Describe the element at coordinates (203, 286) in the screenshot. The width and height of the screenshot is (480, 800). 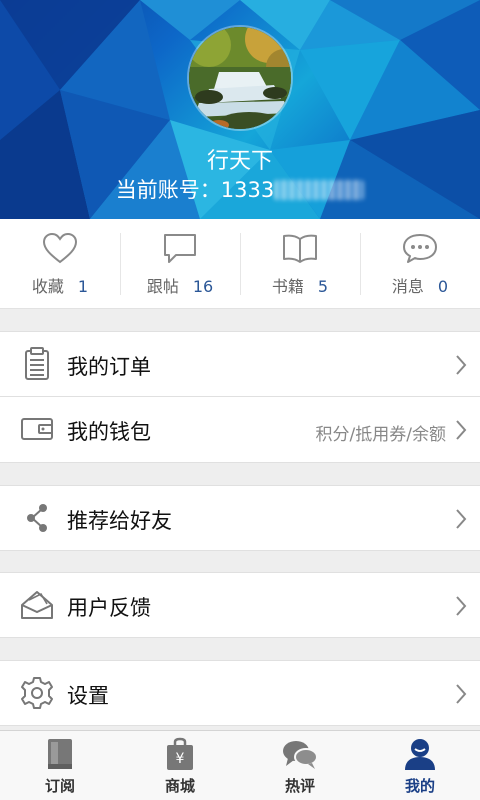
I see `stat-count: 16` at that location.